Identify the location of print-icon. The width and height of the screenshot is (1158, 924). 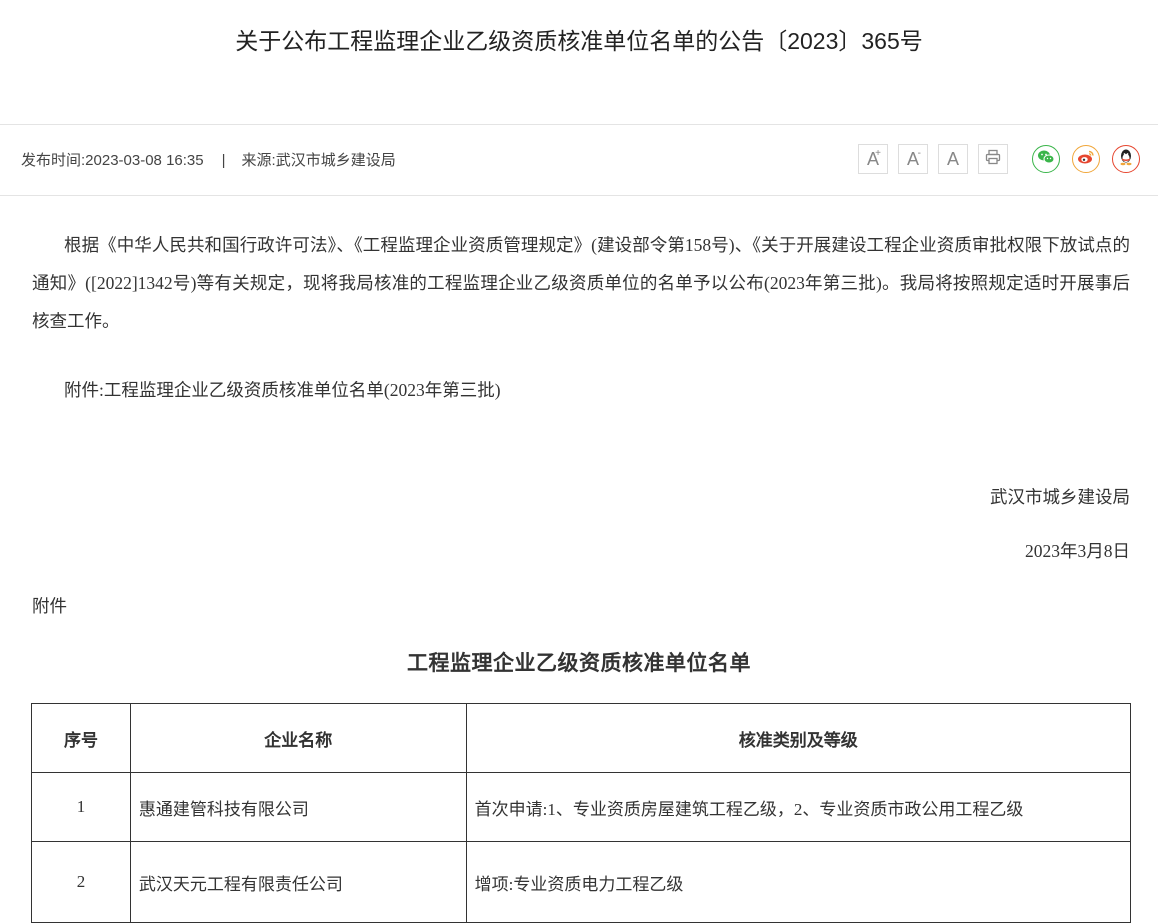
(993, 159).